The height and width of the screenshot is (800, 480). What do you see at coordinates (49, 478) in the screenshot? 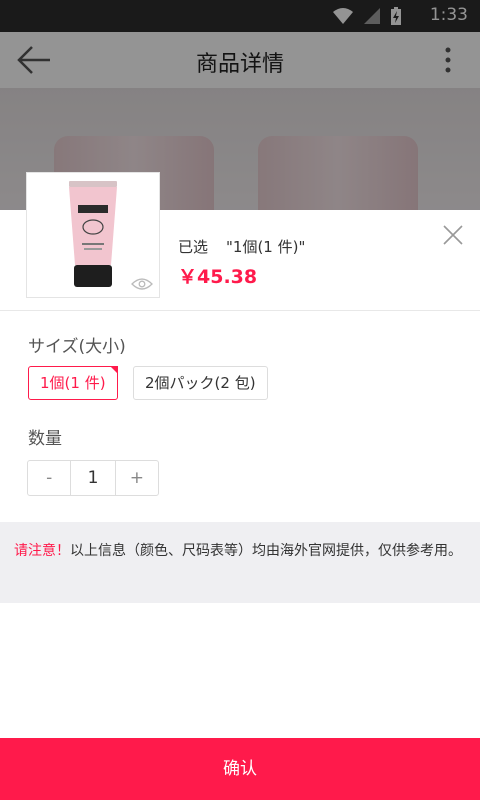
I see `quantity-minus-button: -` at bounding box center [49, 478].